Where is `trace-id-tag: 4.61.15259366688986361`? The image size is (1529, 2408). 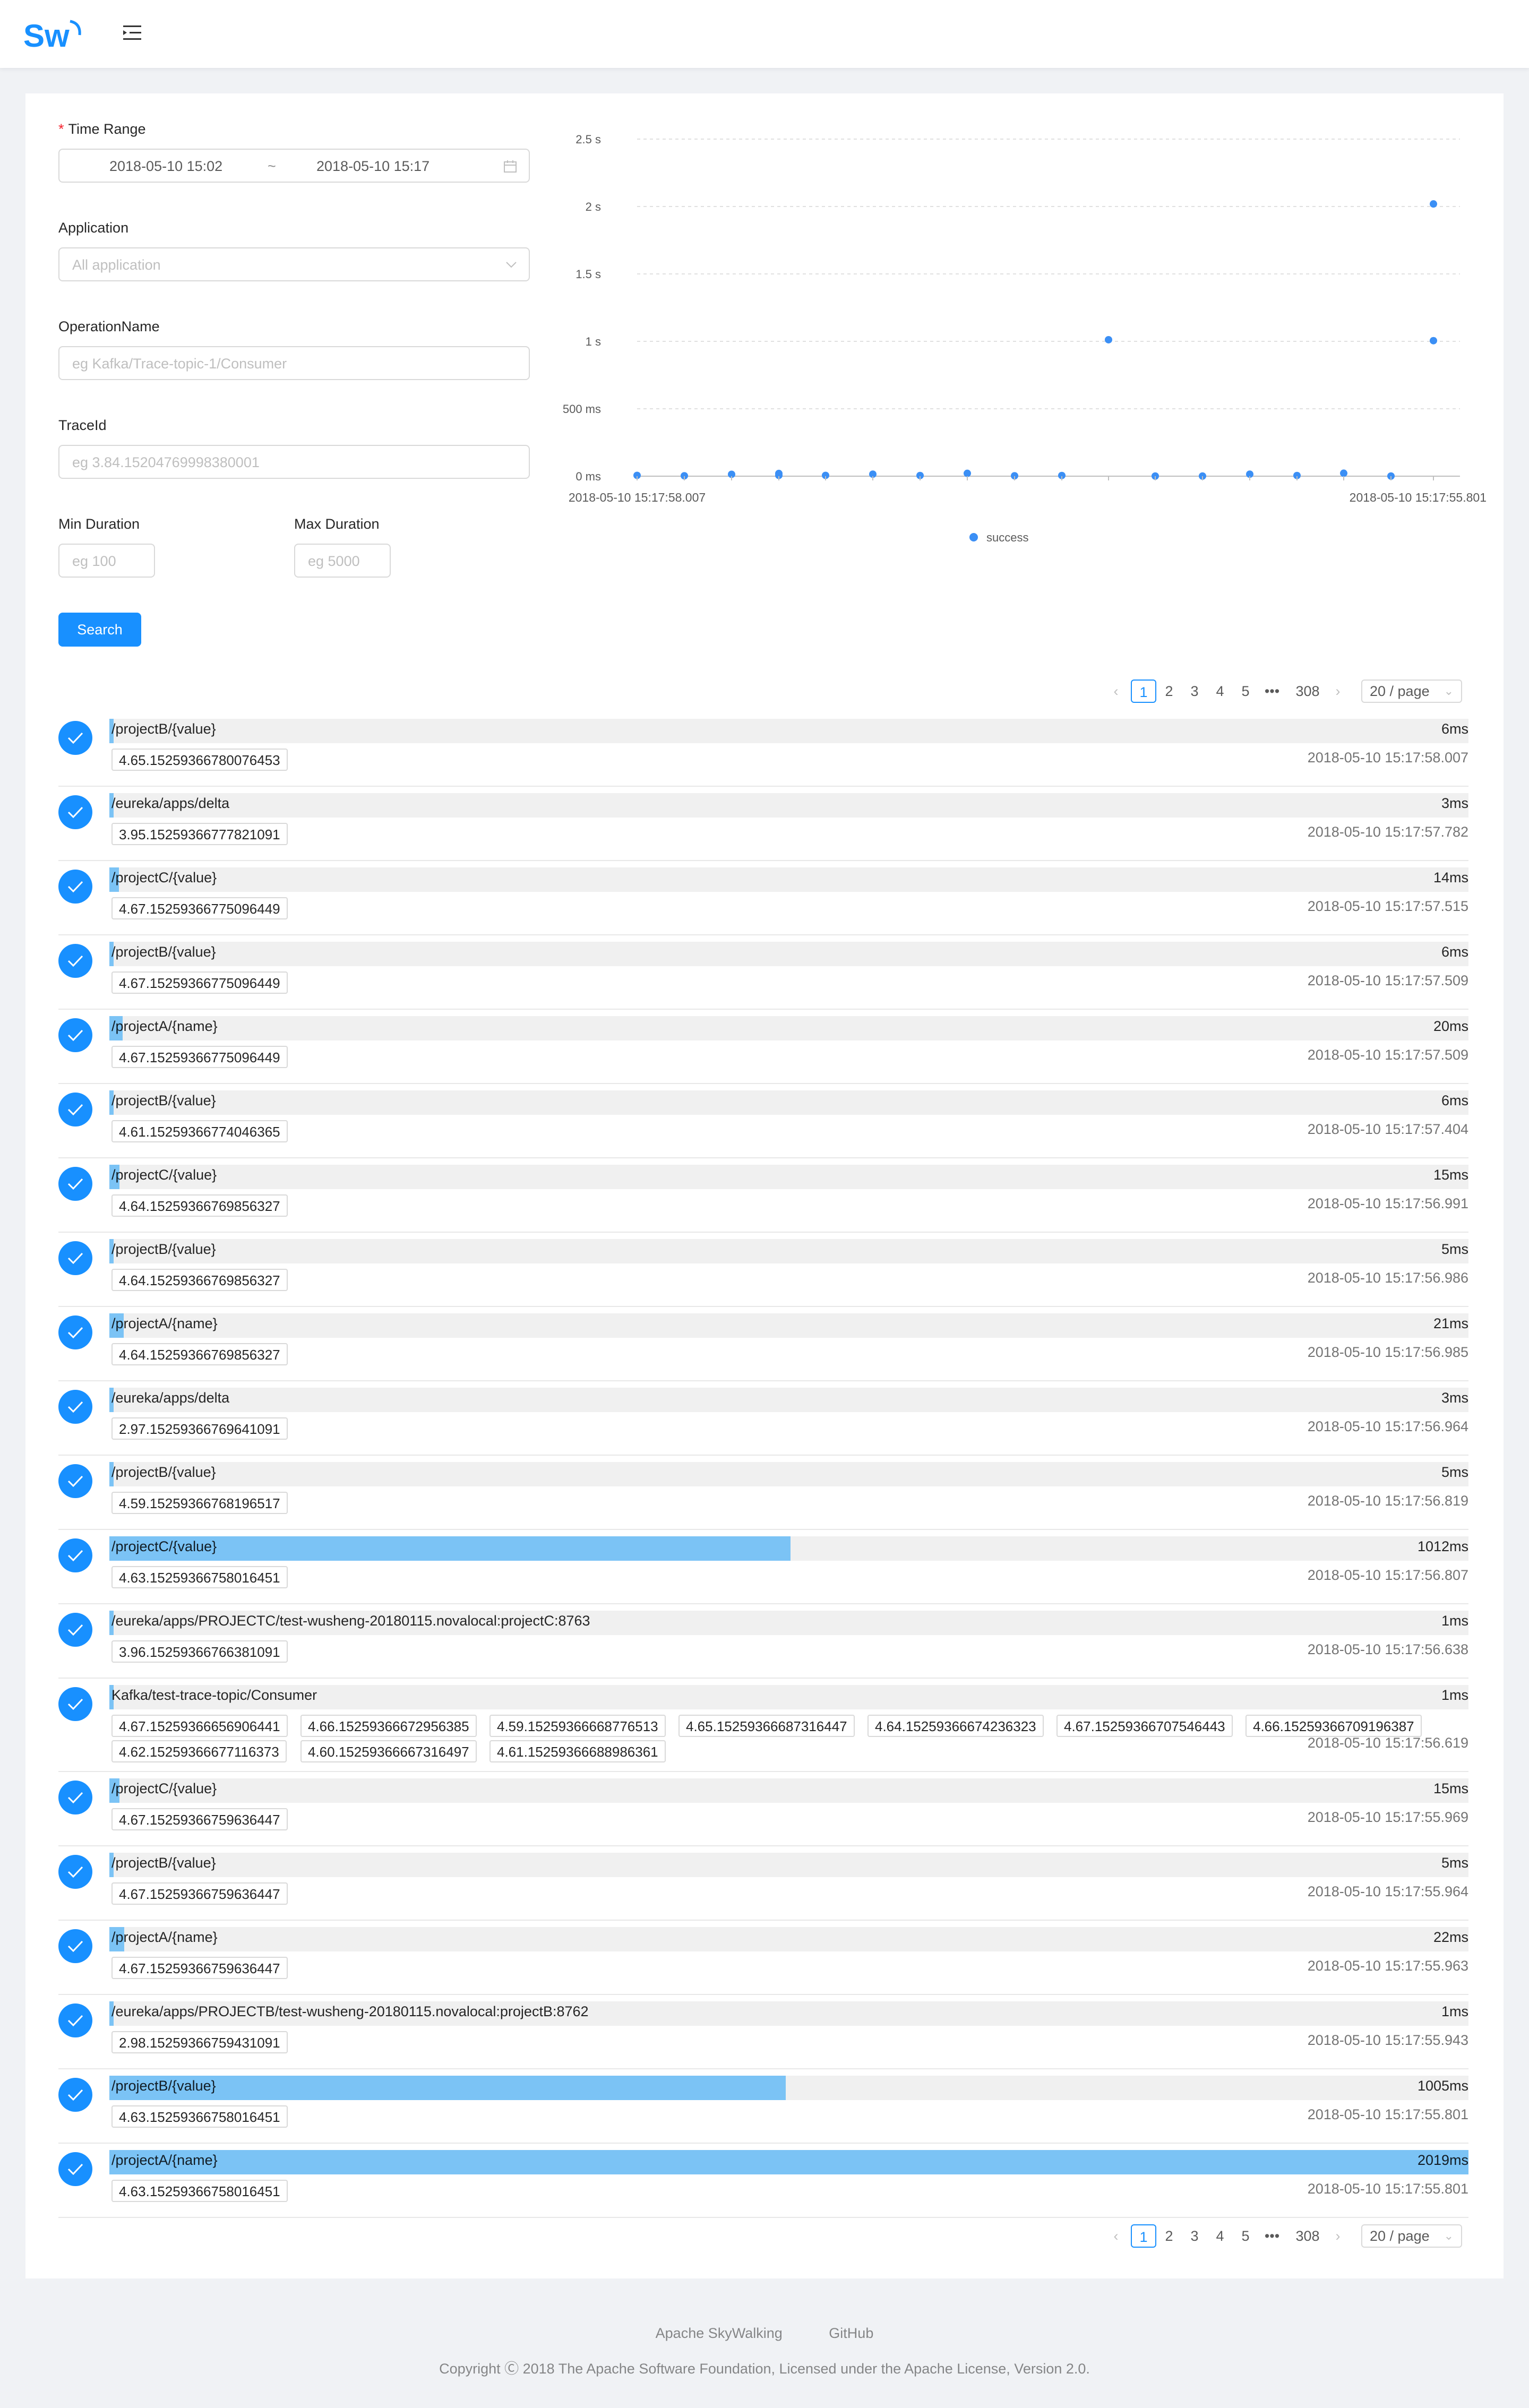
trace-id-tag: 4.61.15259366688986361 is located at coordinates (577, 1751).